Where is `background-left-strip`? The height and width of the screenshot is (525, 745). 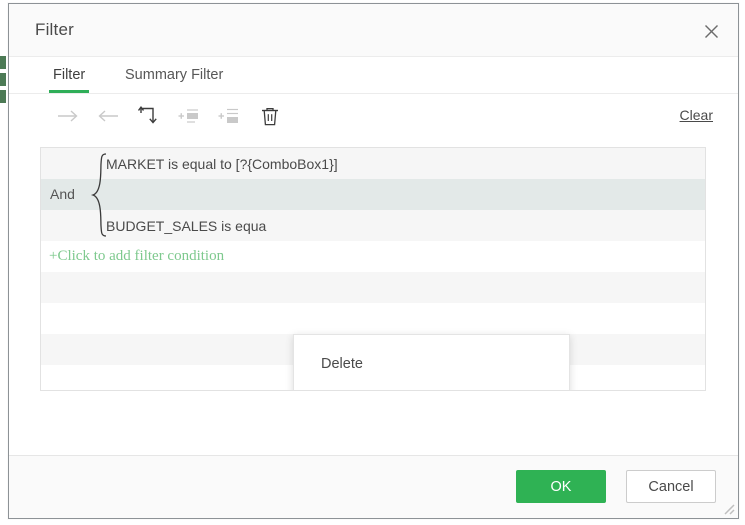
background-left-strip is located at coordinates (4, 86).